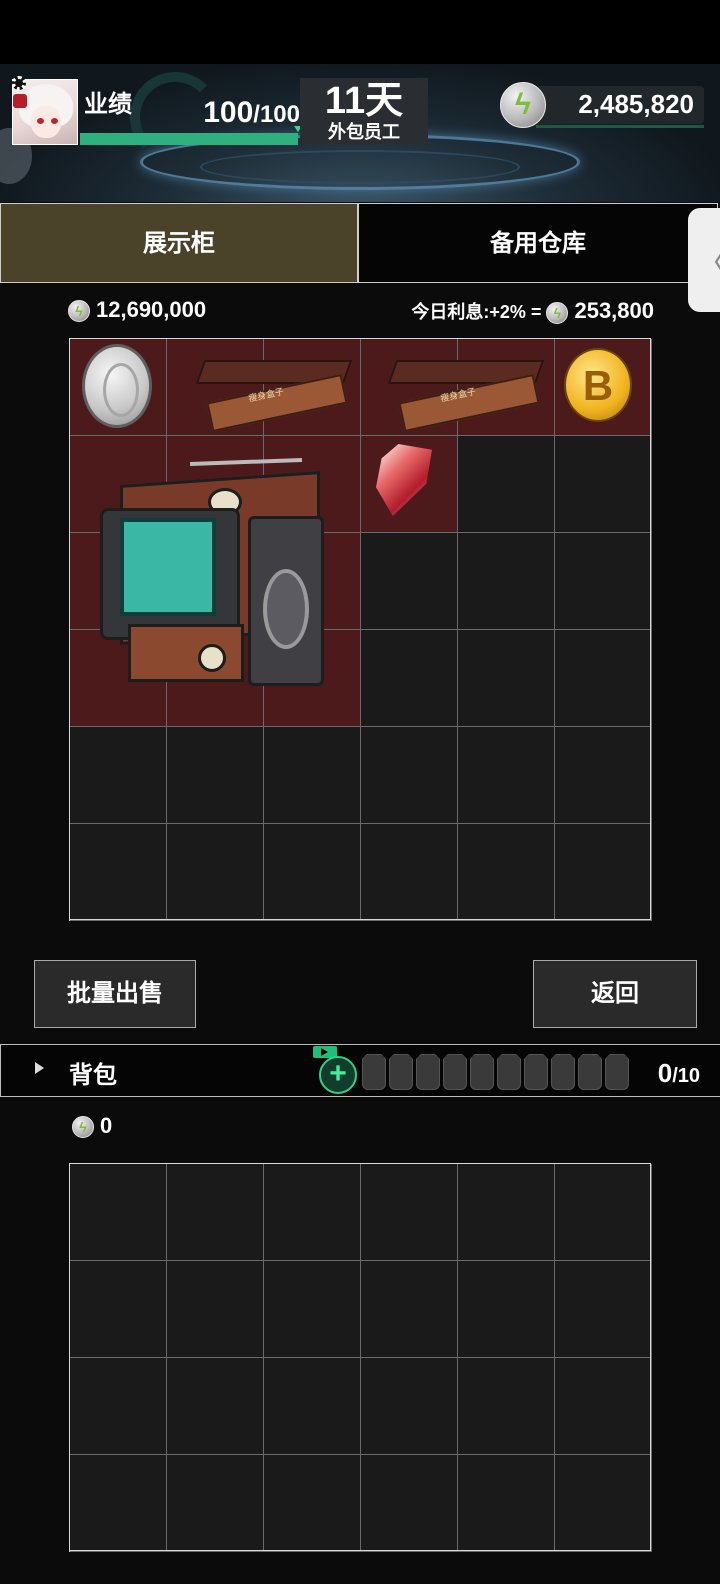 This screenshot has width=720, height=1584. I want to click on expand-arrow-icon, so click(39, 1068).